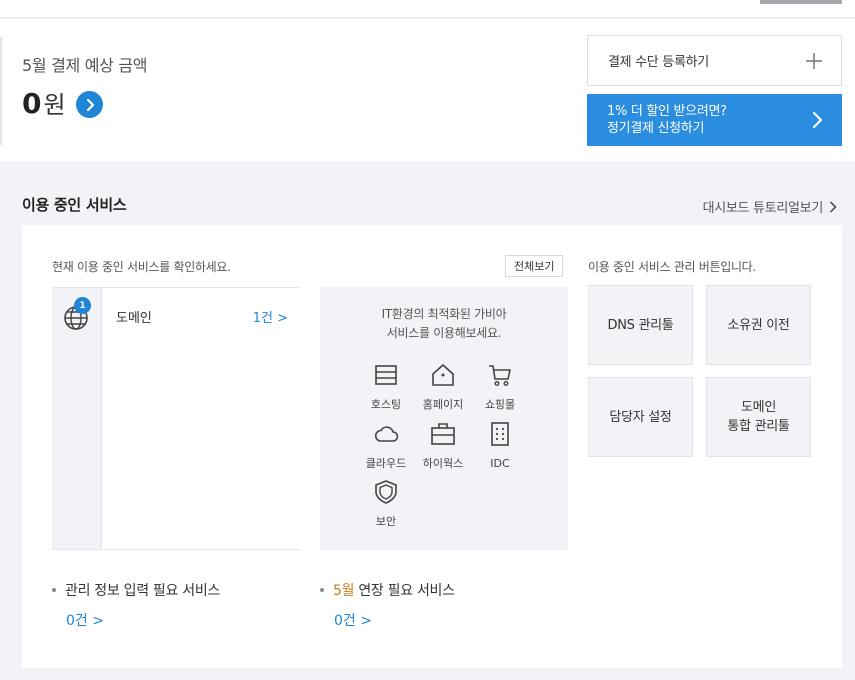 Image resolution: width=855 pixels, height=680 pixels. What do you see at coordinates (443, 434) in the screenshot?
I see `briefcase-icon` at bounding box center [443, 434].